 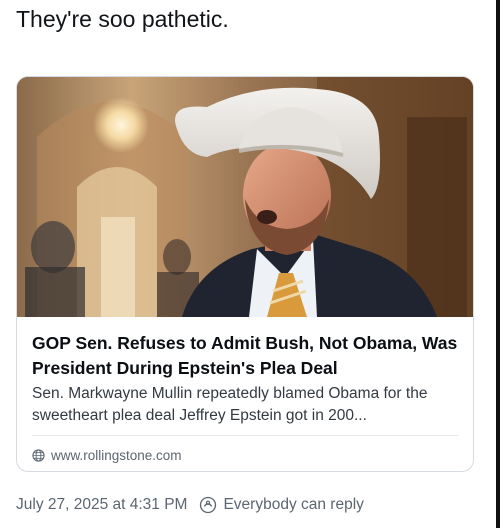 What do you see at coordinates (498, 264) in the screenshot?
I see `window-edge` at bounding box center [498, 264].